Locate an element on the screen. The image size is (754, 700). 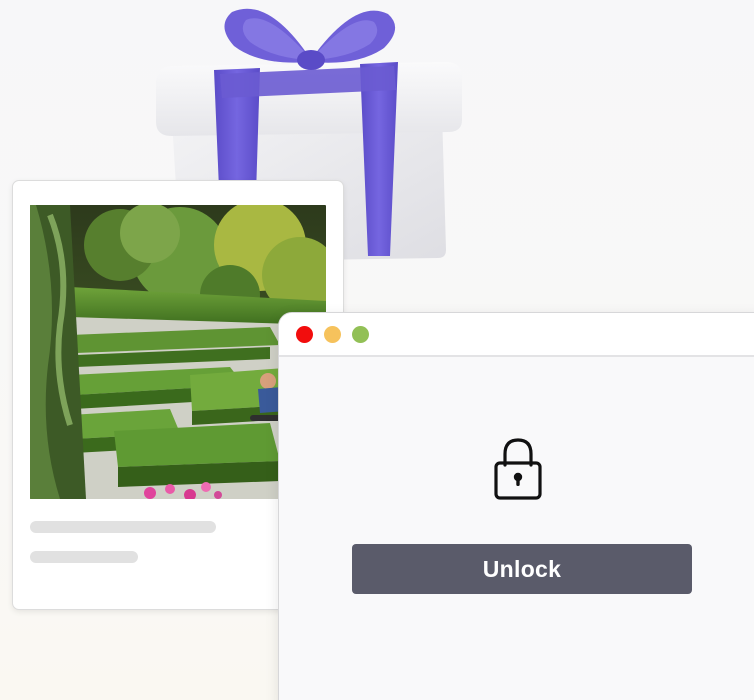
unlock-button: Unlock is located at coordinates (522, 569).